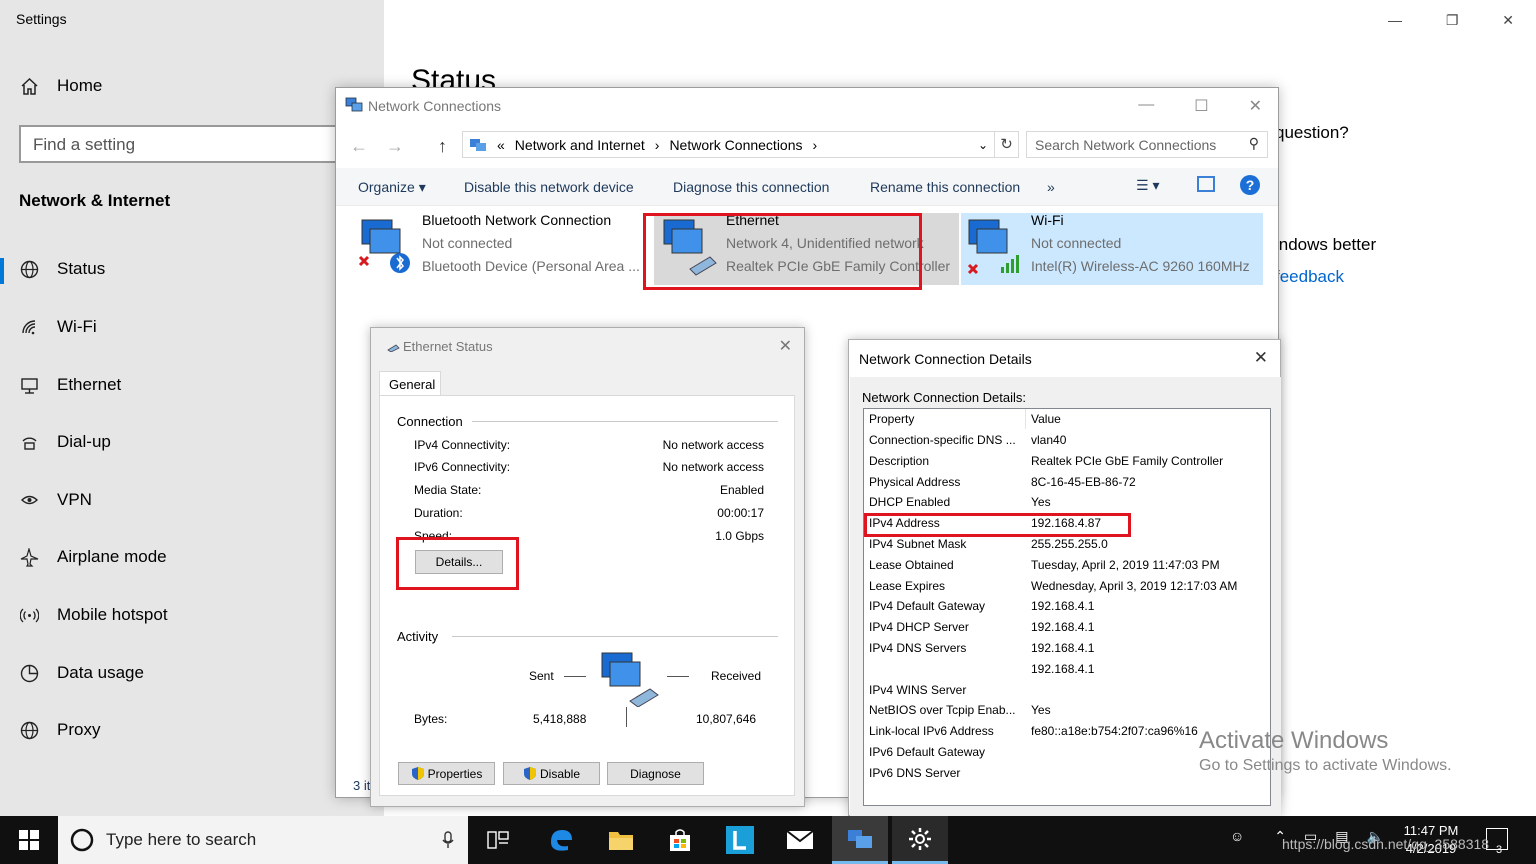  I want to click on maximize-icon: ☐, so click(1201, 106).